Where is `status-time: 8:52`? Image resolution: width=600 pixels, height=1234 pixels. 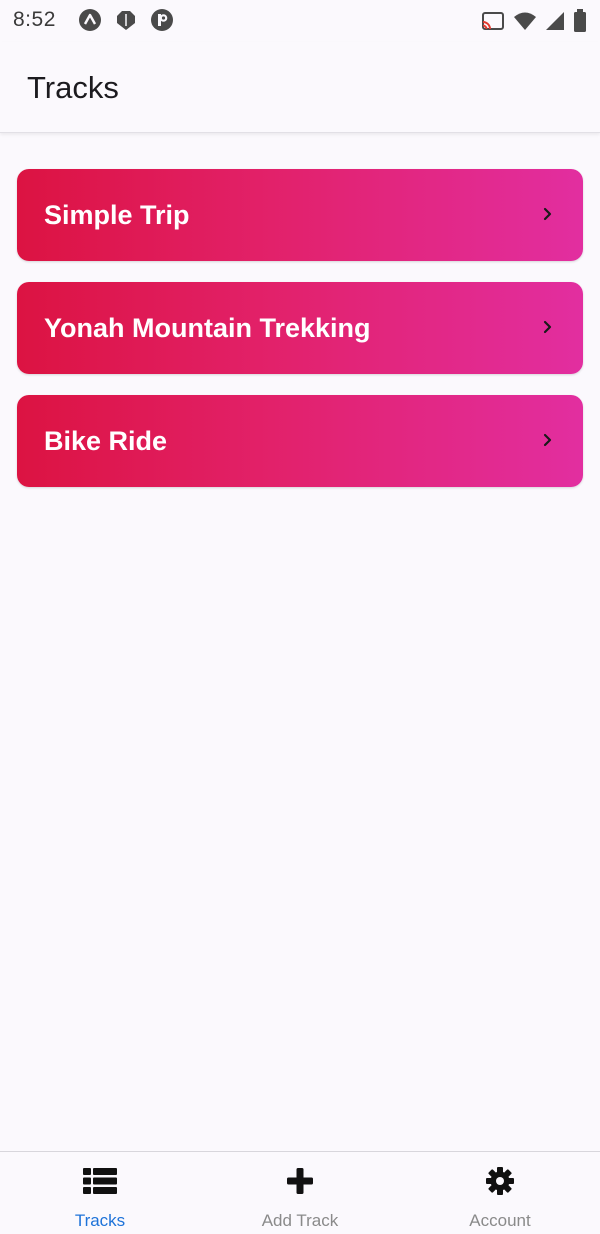
status-time: 8:52 is located at coordinates (34, 19).